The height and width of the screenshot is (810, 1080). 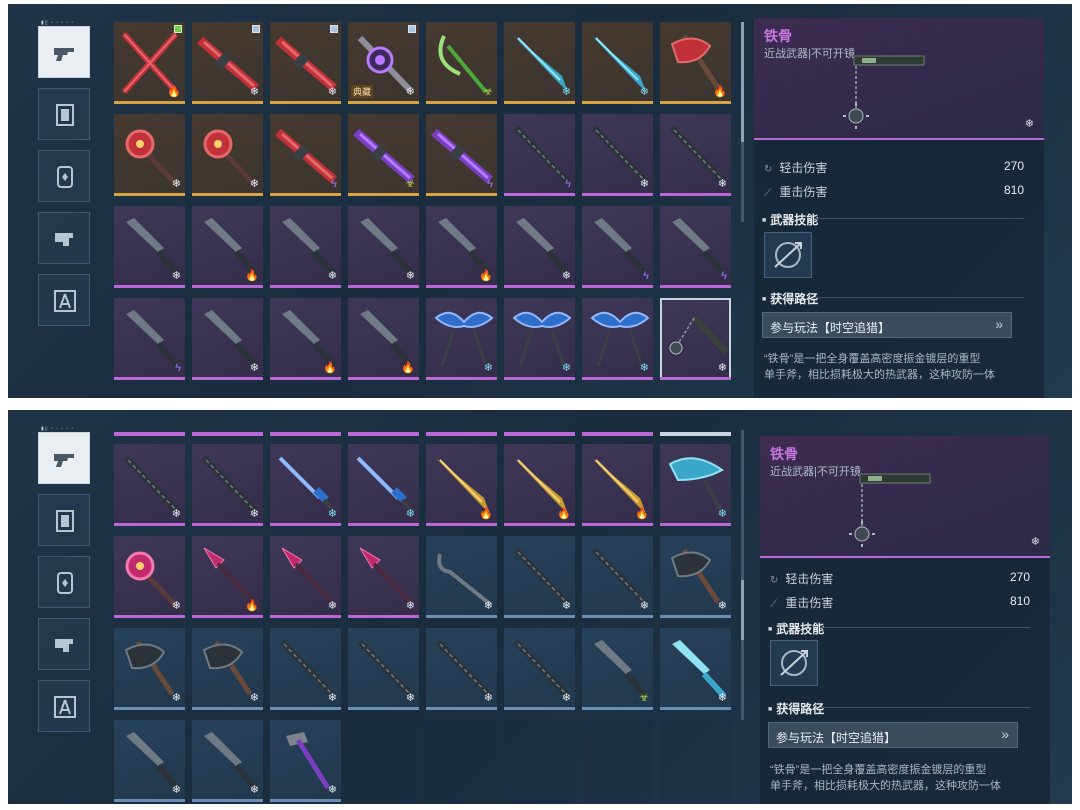 I want to click on flail-preview-icon, so click(x=890, y=510).